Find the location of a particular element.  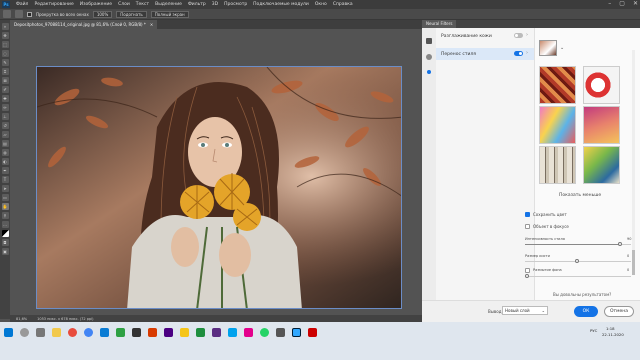

clone-stamp-icon: ⊥ is located at coordinates (5, 116).